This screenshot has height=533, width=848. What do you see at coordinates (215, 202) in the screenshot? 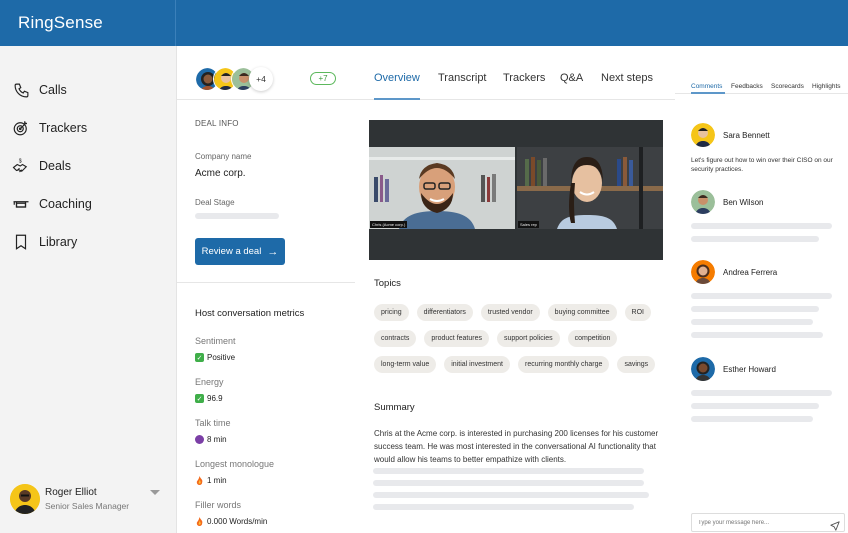
I see `deal-stage-label: Deal Stage` at bounding box center [215, 202].